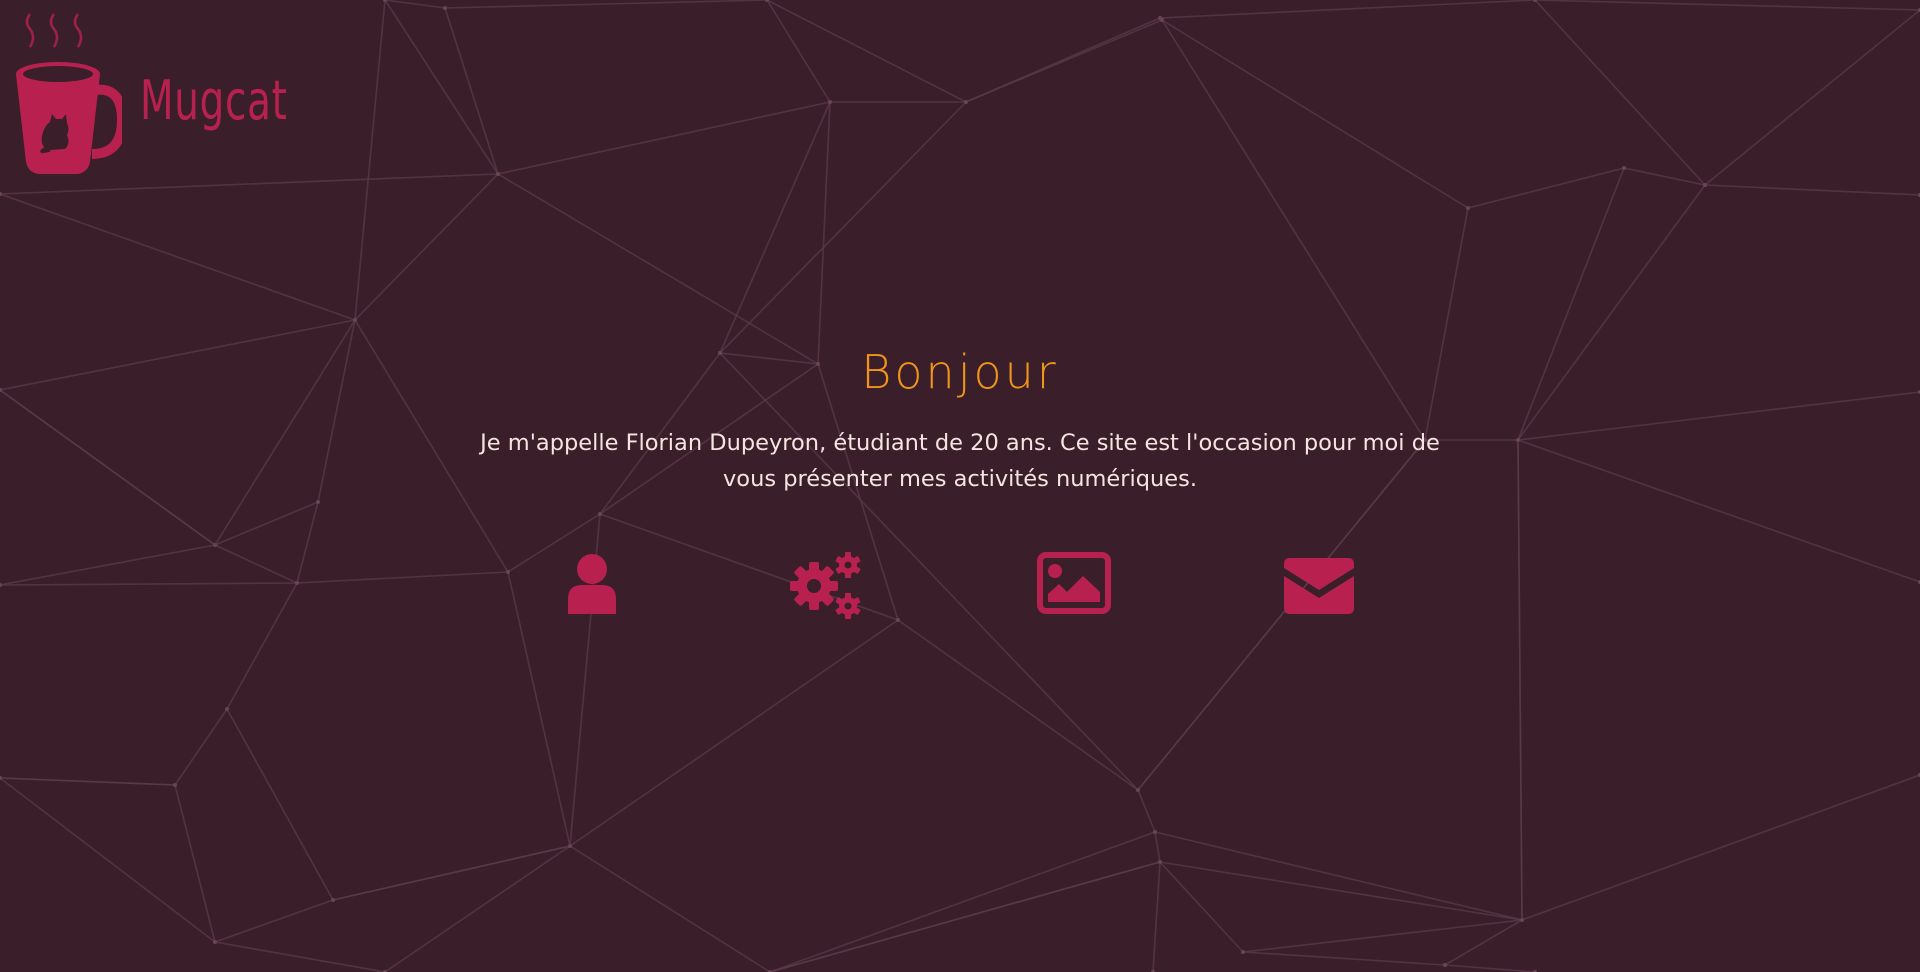  I want to click on logo-text: Mugcat, so click(214, 100).